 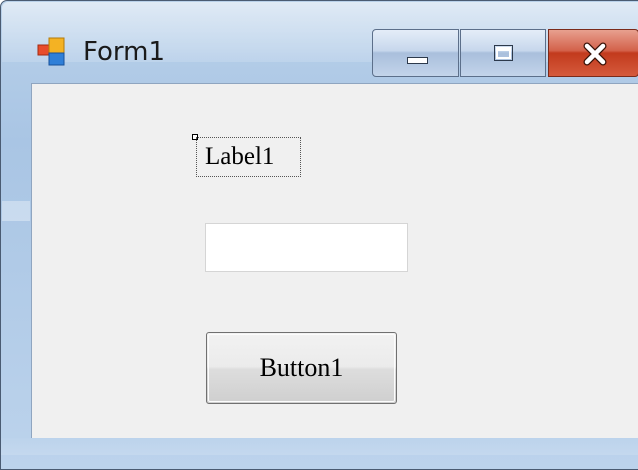 What do you see at coordinates (319, 446) in the screenshot?
I see `window-bottom-frame` at bounding box center [319, 446].